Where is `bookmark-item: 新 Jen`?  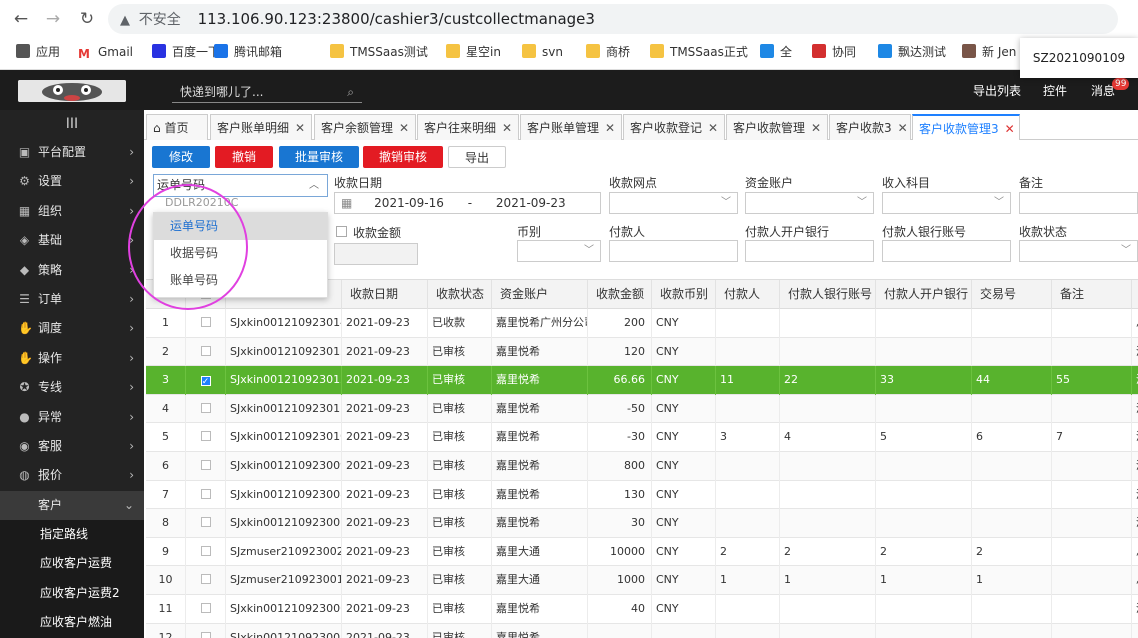 bookmark-item: 新 Jen is located at coordinates (989, 52).